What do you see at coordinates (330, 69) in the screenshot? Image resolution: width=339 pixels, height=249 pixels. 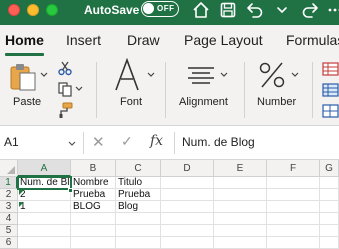 I see `conditional-formatting-icon` at bounding box center [330, 69].